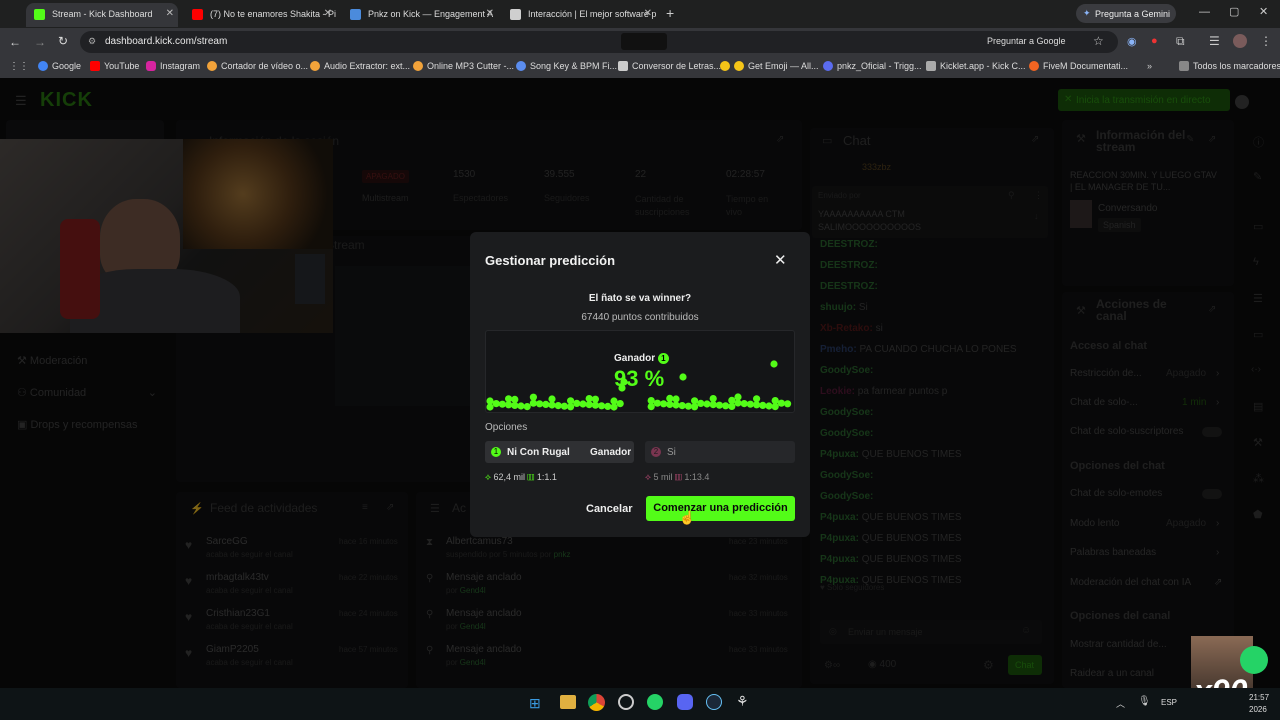 The image size is (1280, 720). What do you see at coordinates (1169, 702) in the screenshot?
I see `language-indicator: ESP` at bounding box center [1169, 702].